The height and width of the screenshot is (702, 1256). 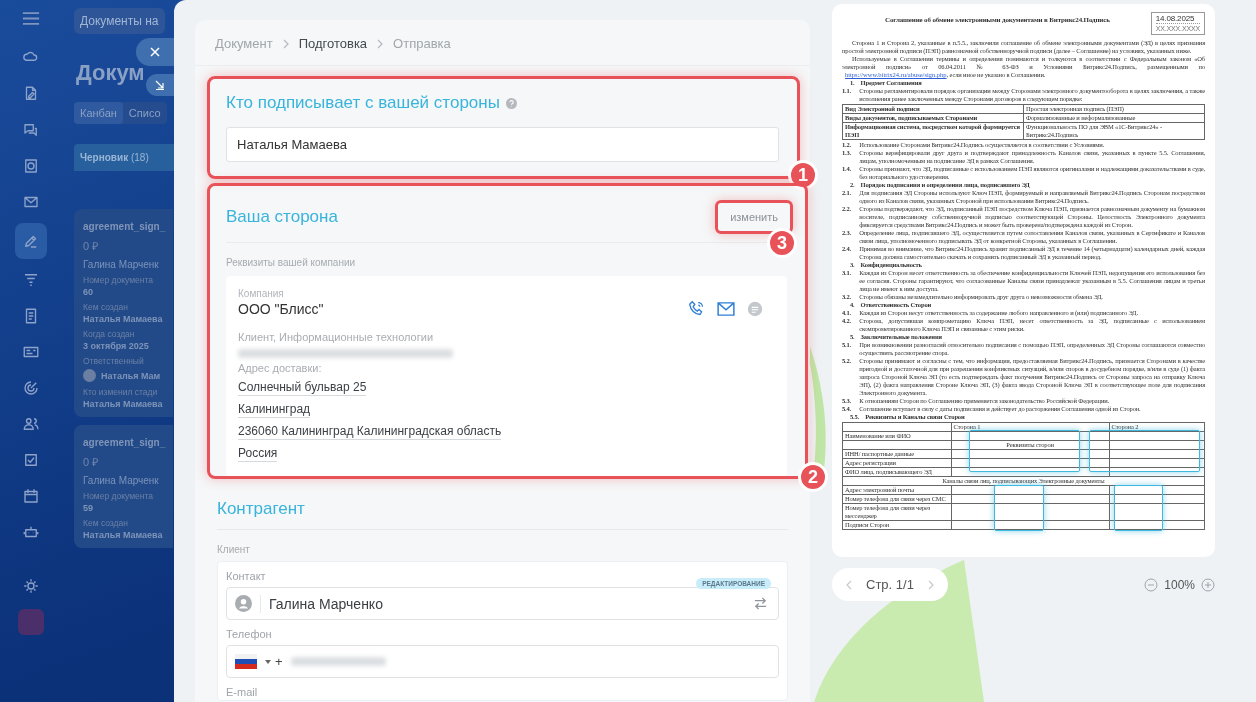 I want to click on russia-flag-icon, so click(x=246, y=661).